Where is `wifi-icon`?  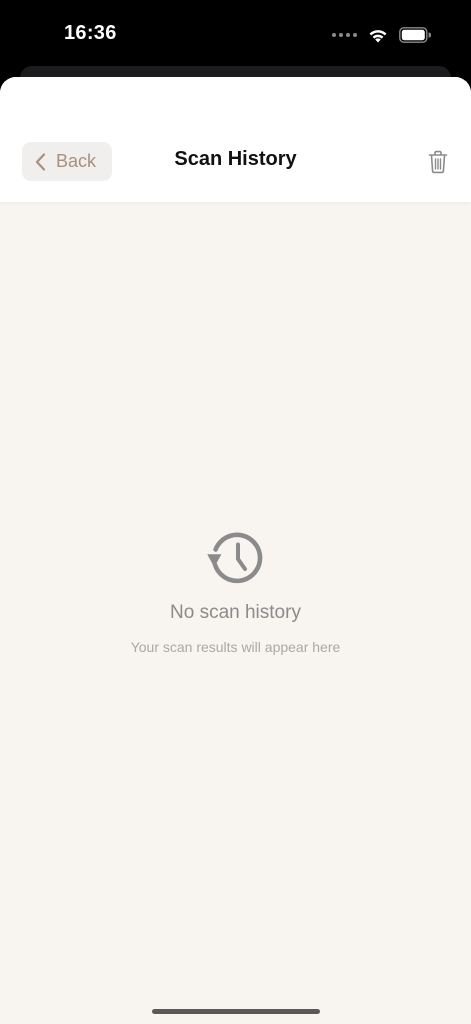
wifi-icon is located at coordinates (378, 35).